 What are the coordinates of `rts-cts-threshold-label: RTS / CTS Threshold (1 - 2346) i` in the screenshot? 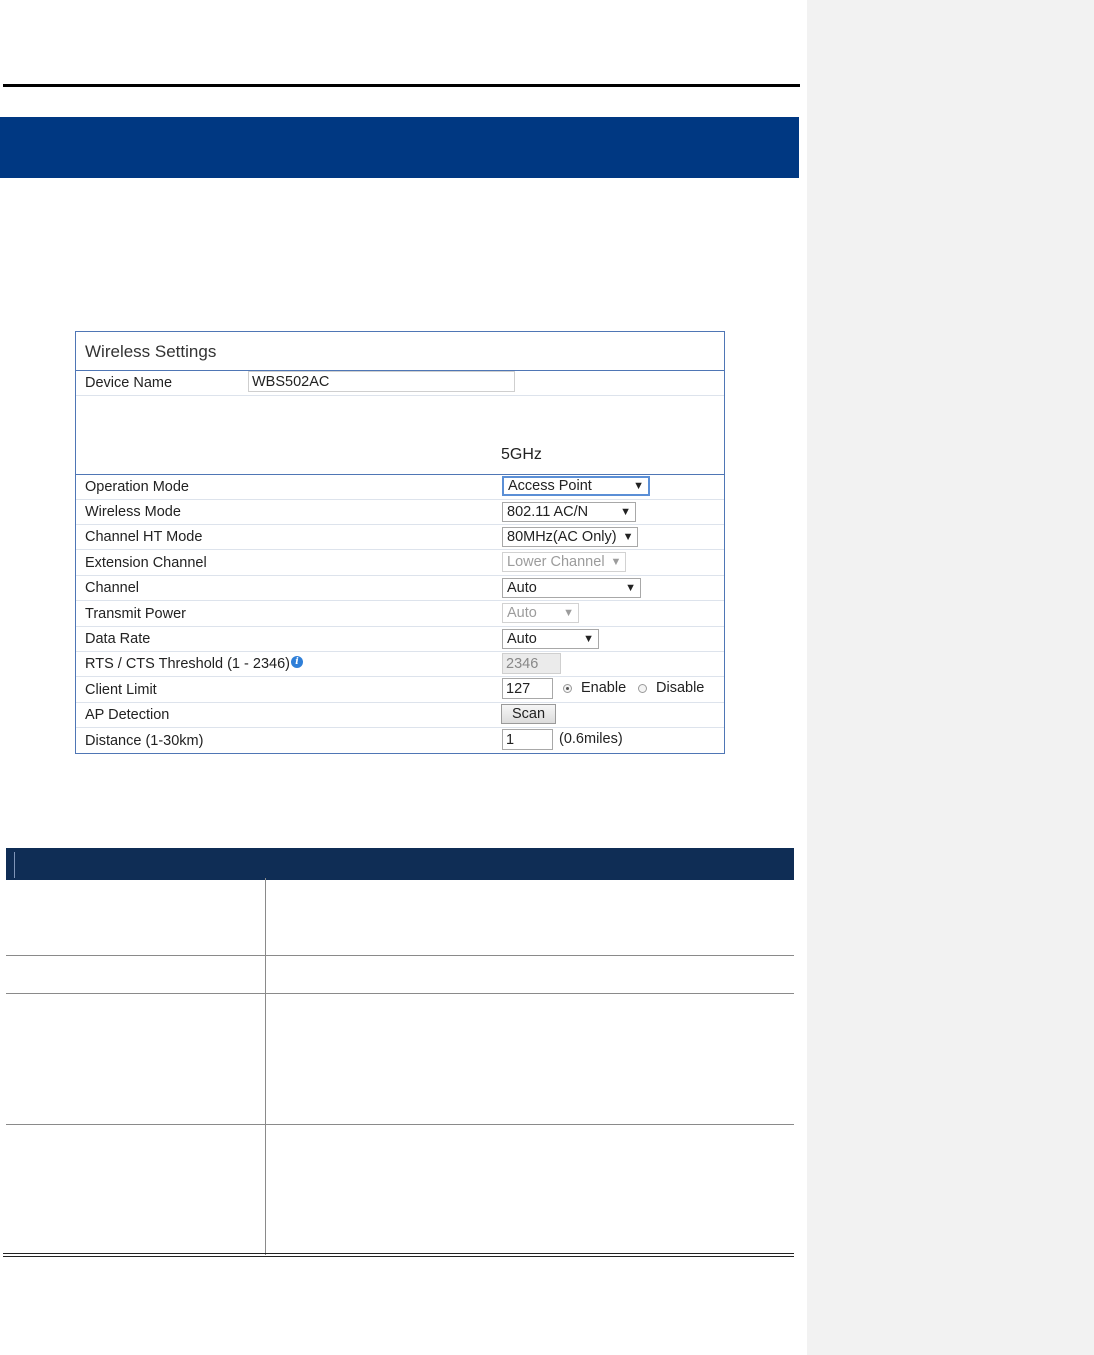 It's located at (194, 664).